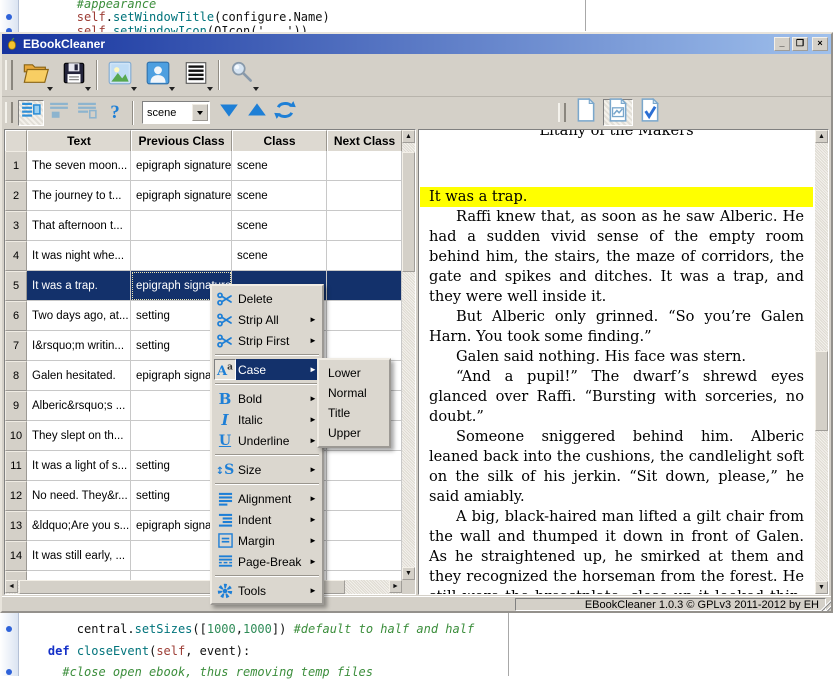 Image resolution: width=838 pixels, height=679 pixels. What do you see at coordinates (16, 466) in the screenshot?
I see `row-header-11: 11` at bounding box center [16, 466].